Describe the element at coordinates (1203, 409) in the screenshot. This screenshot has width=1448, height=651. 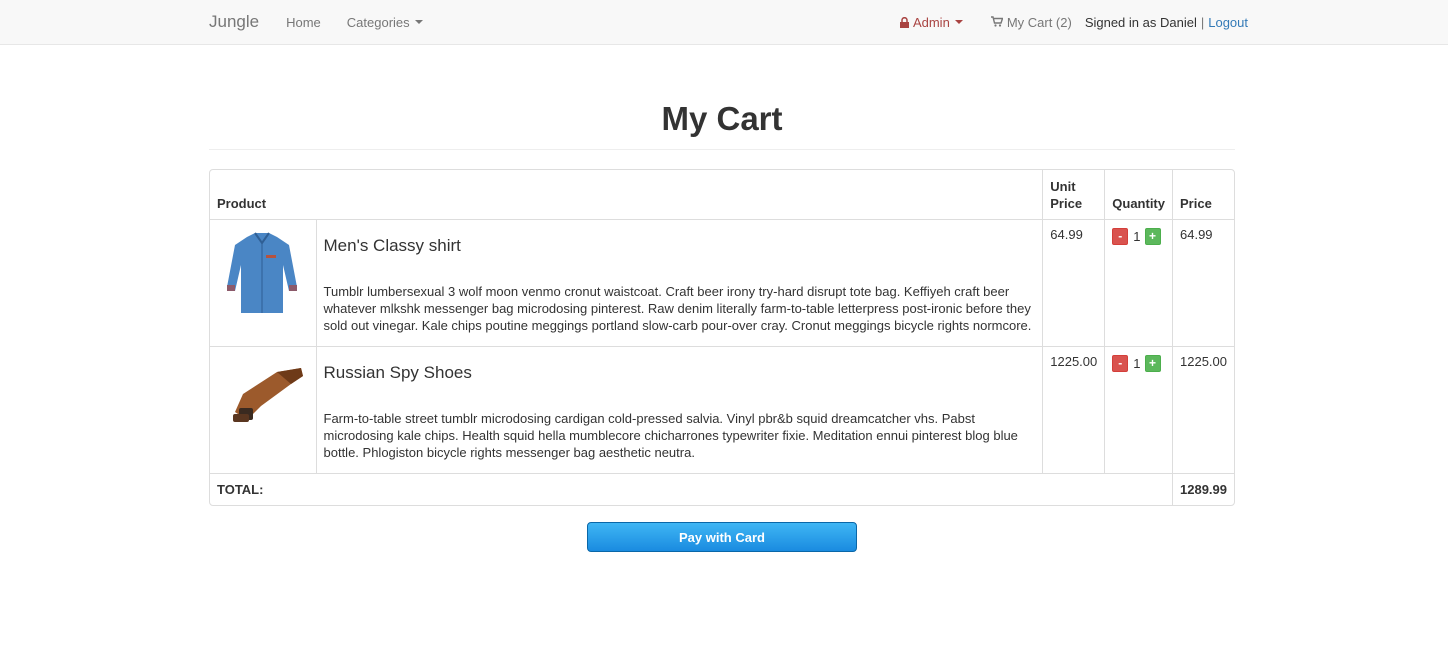
I see `price-cell: 1225.00` at that location.